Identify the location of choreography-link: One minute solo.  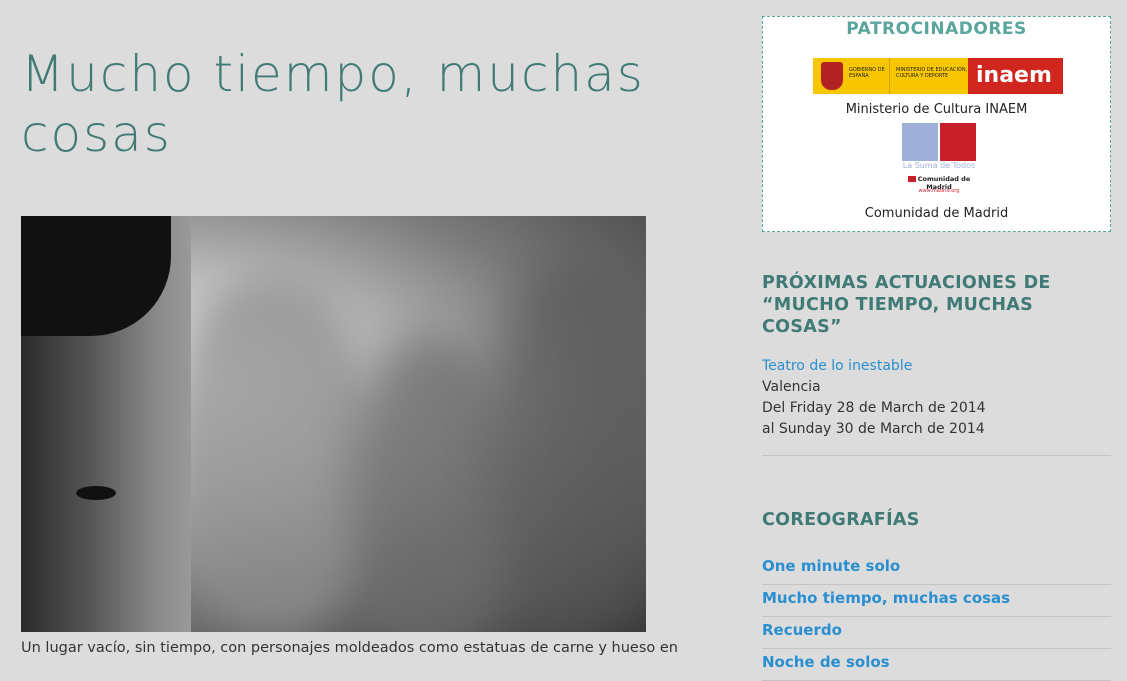
(936, 565).